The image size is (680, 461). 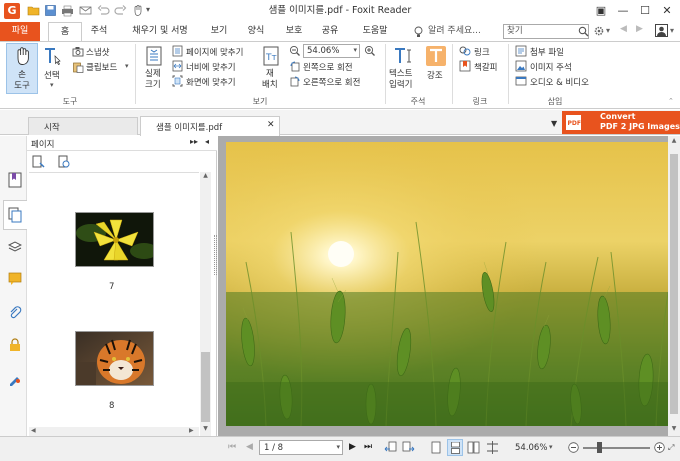 I want to click on close-button: ✕, so click(x=667, y=11).